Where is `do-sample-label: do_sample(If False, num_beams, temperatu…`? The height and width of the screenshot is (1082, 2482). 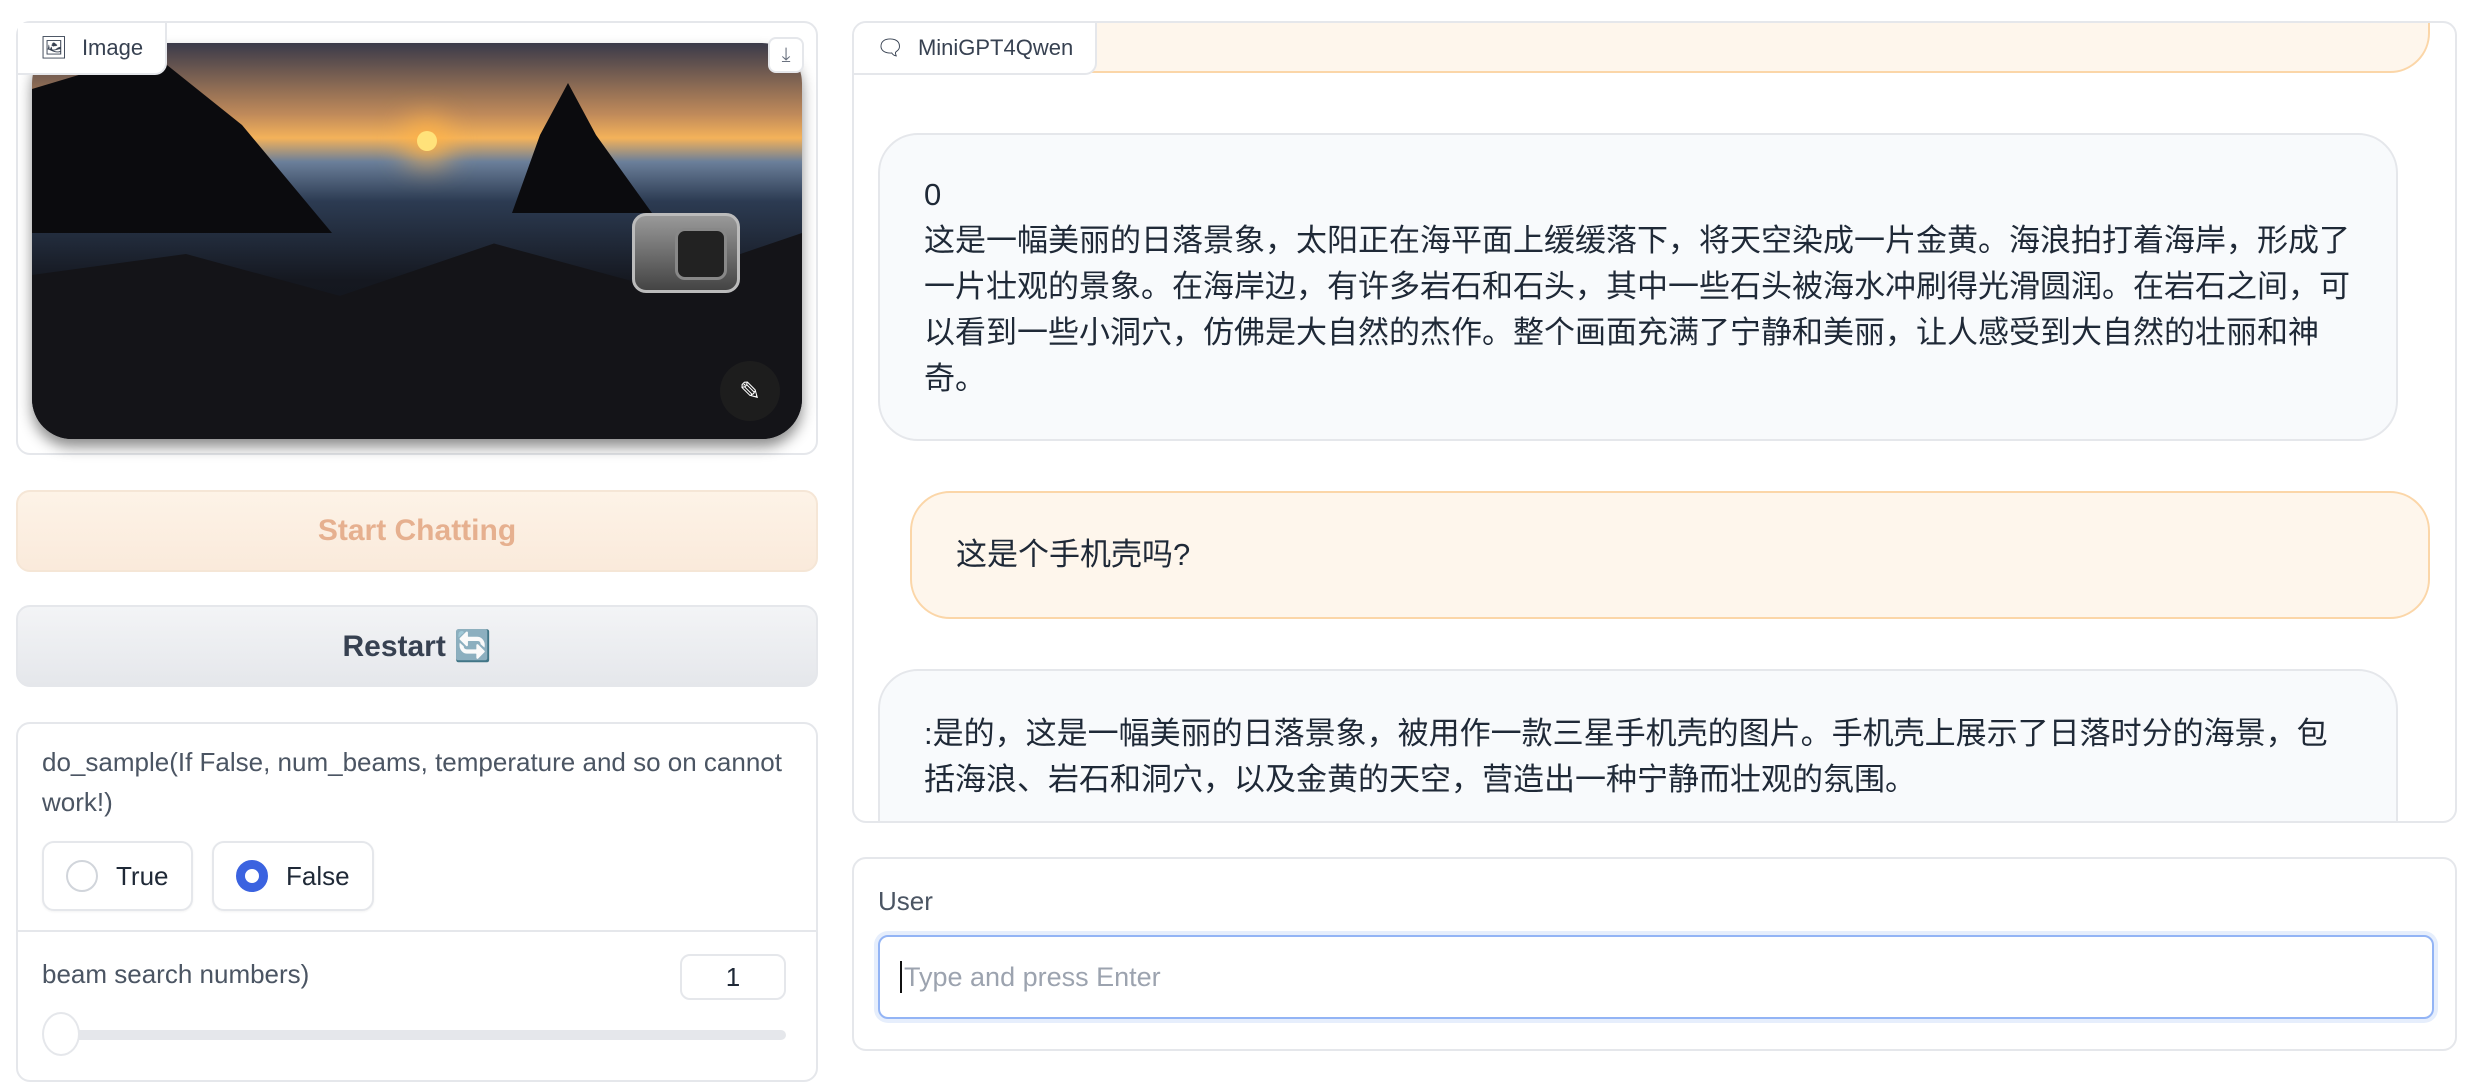 do-sample-label: do_sample(If False, num_beams, temperatu… is located at coordinates (412, 782).